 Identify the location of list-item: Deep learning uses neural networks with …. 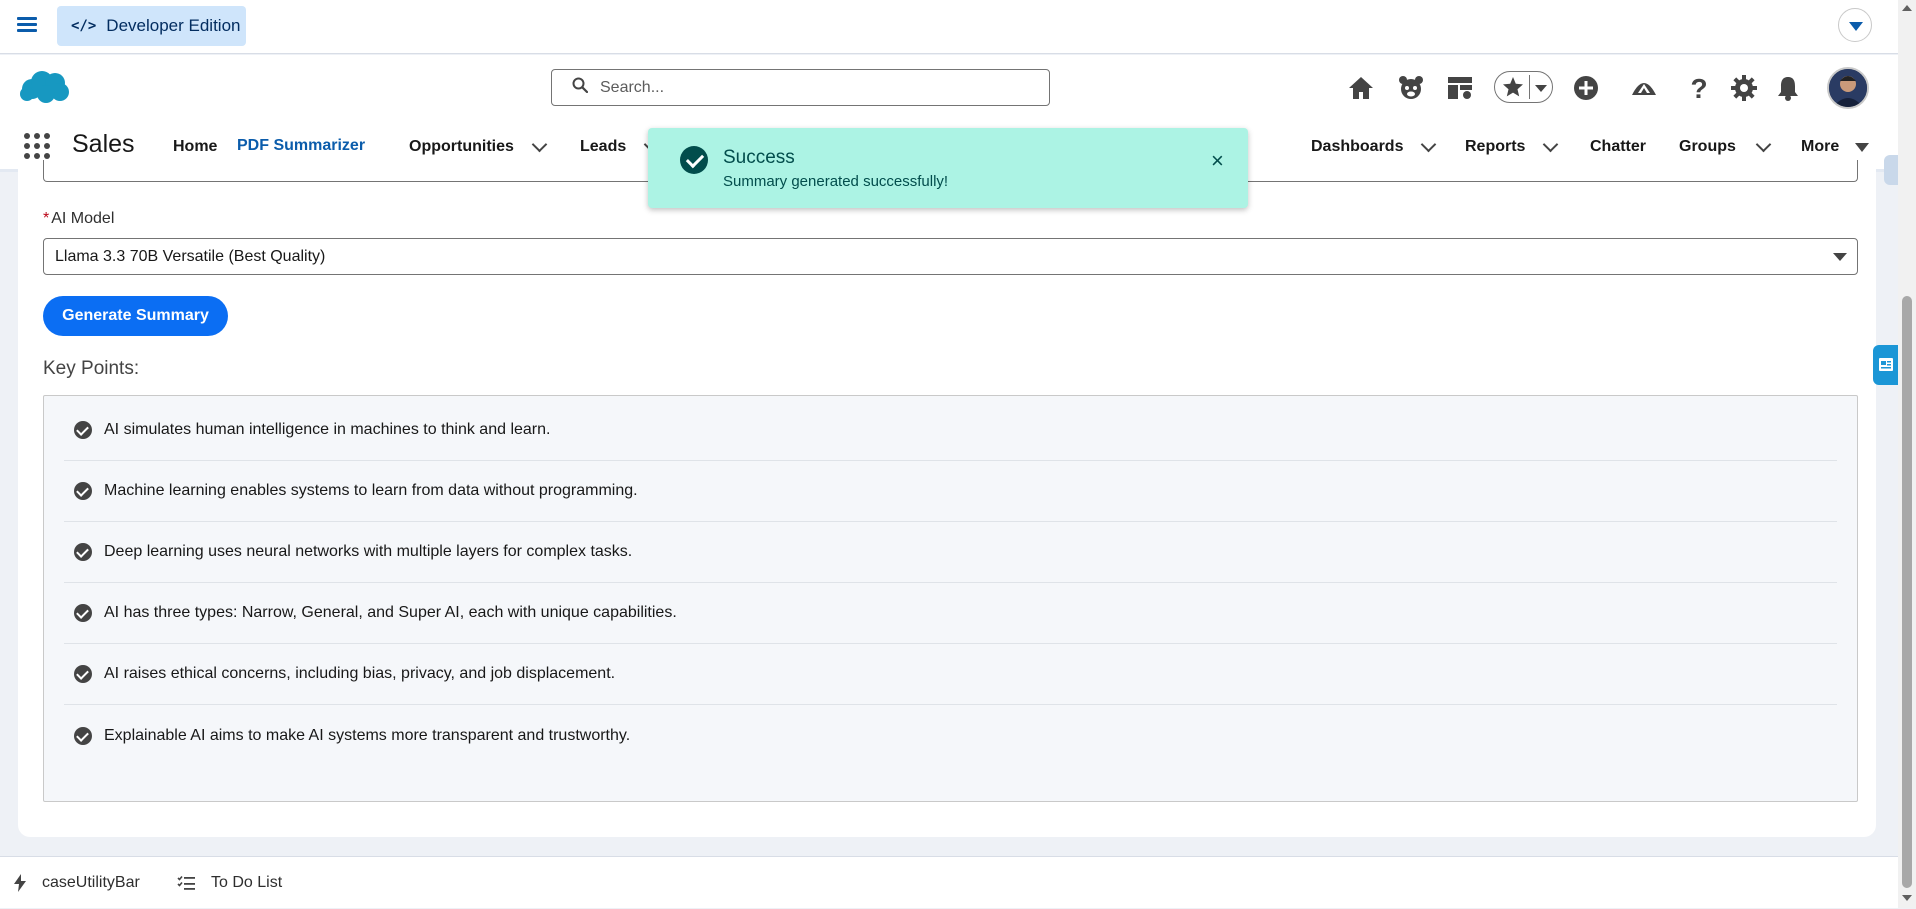
(950, 552).